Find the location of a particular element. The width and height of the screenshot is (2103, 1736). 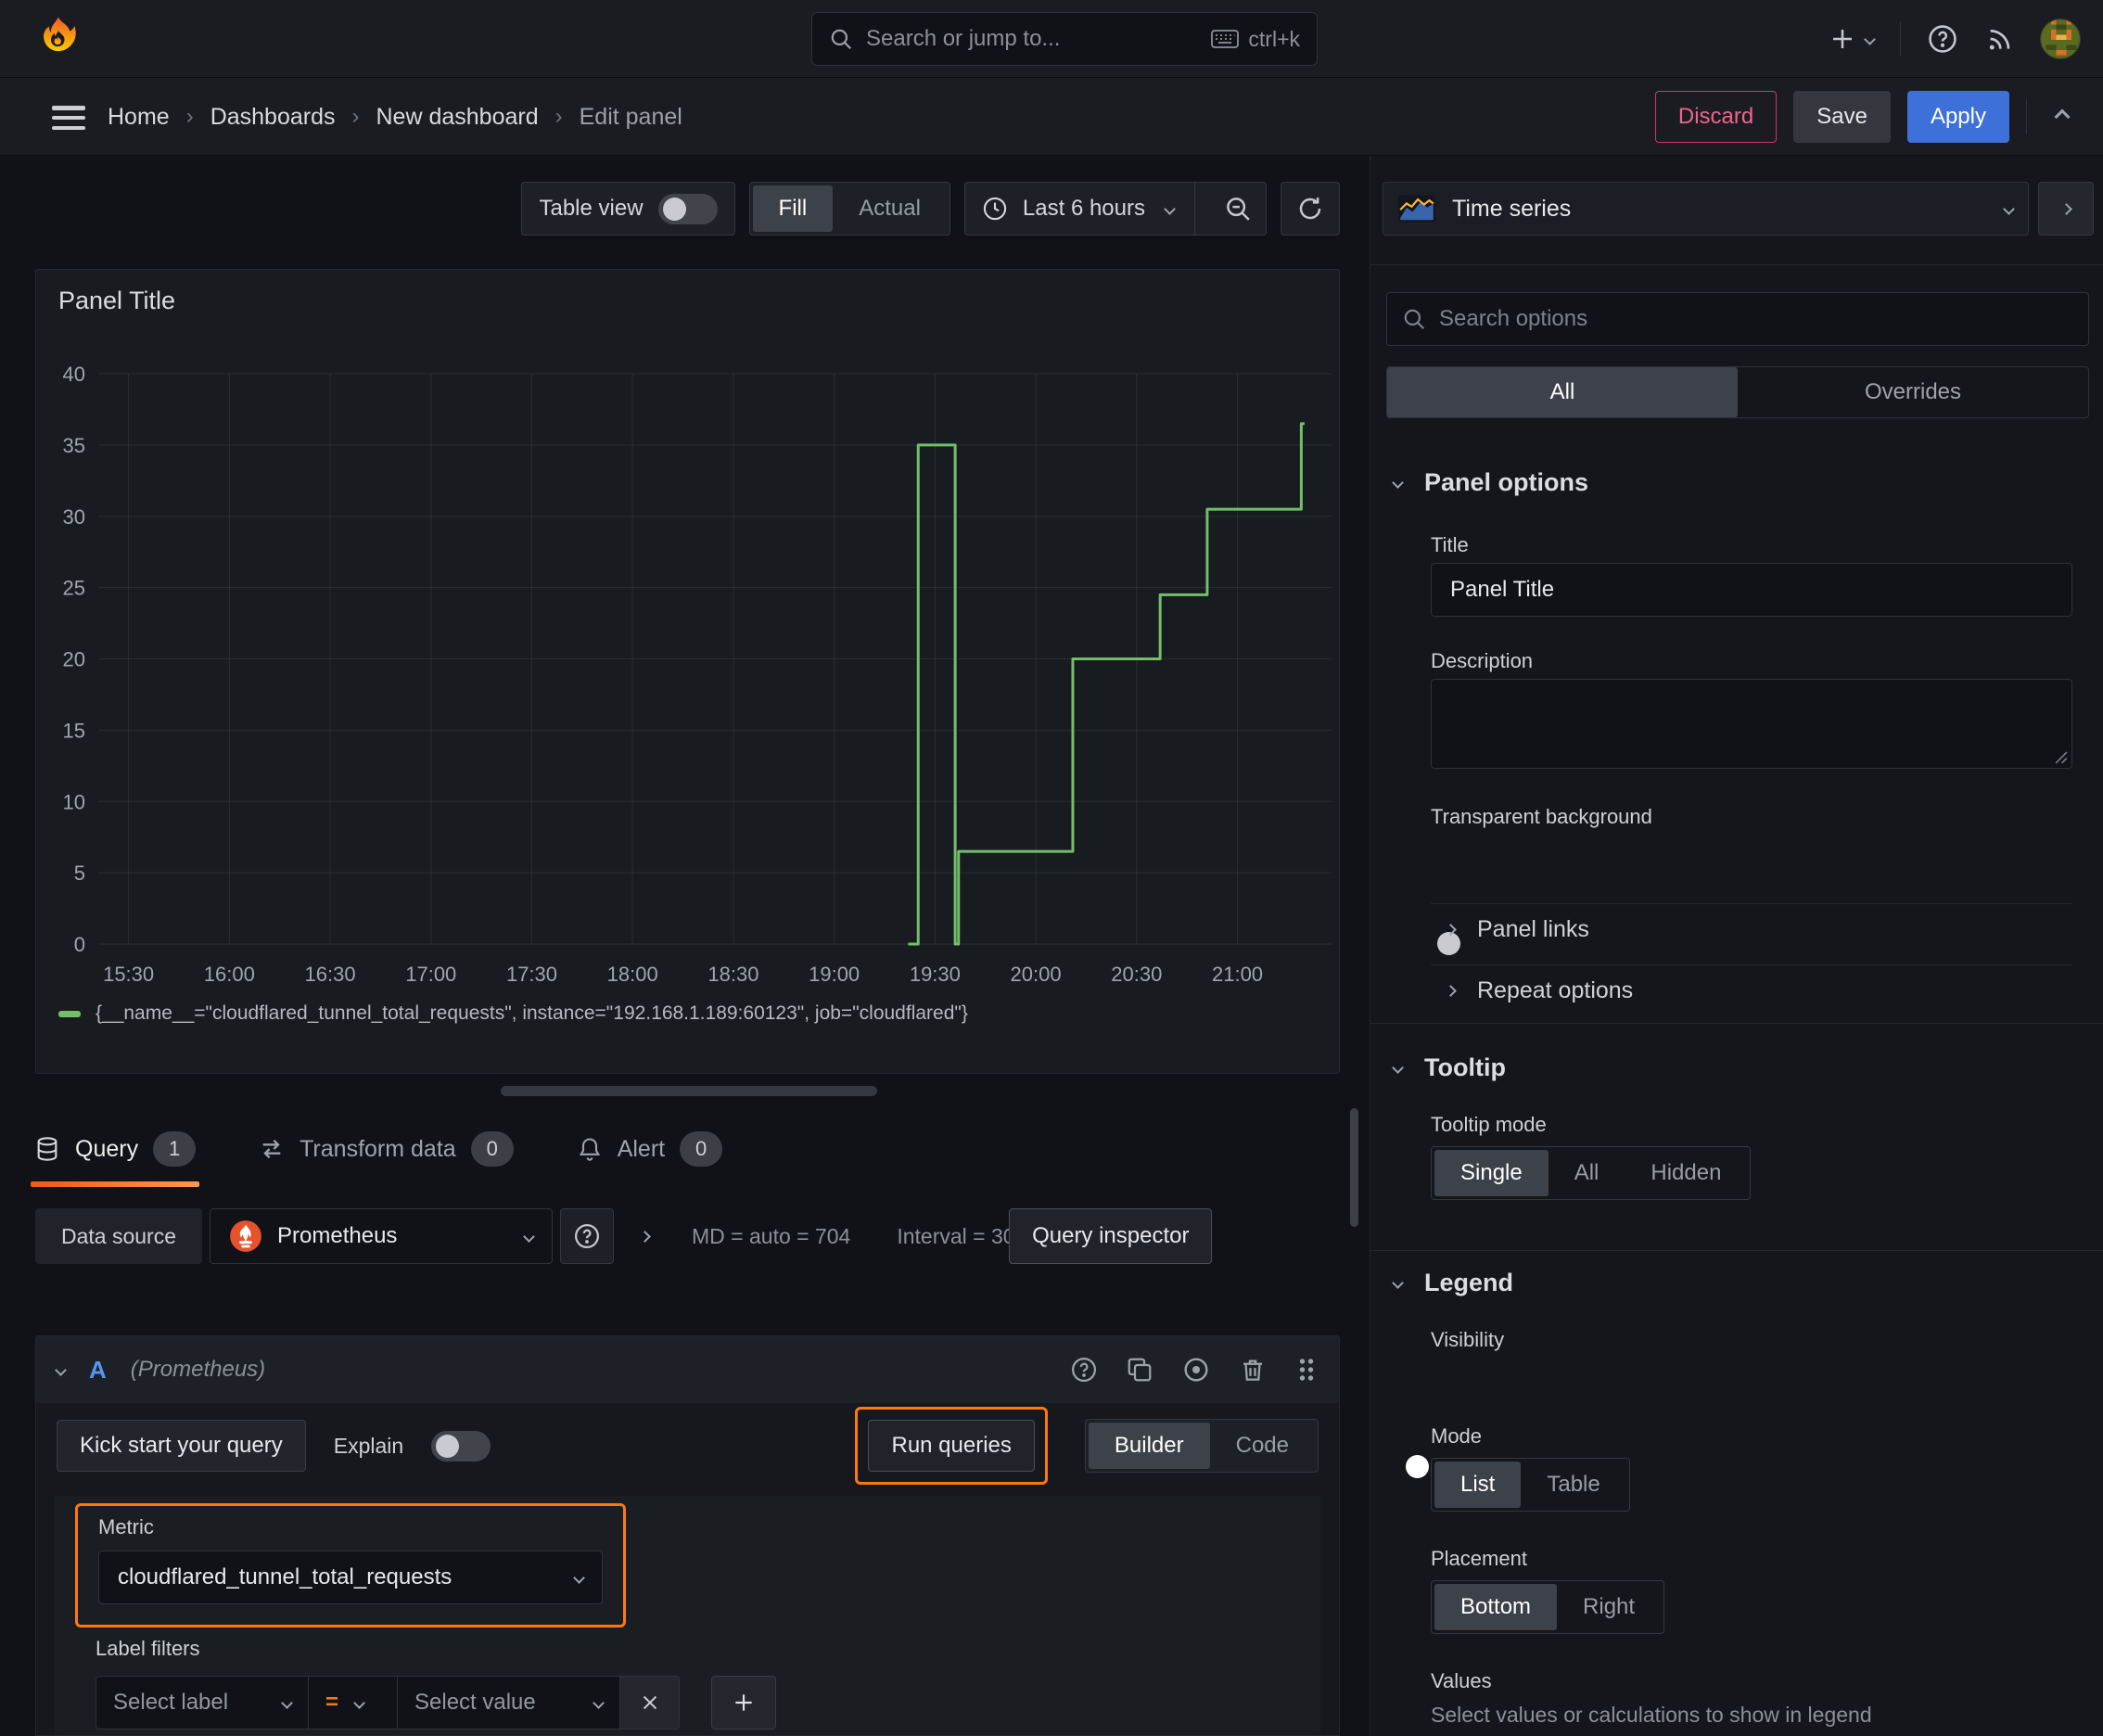

query-datasource-hint: (Prometheus) is located at coordinates (198, 1369).